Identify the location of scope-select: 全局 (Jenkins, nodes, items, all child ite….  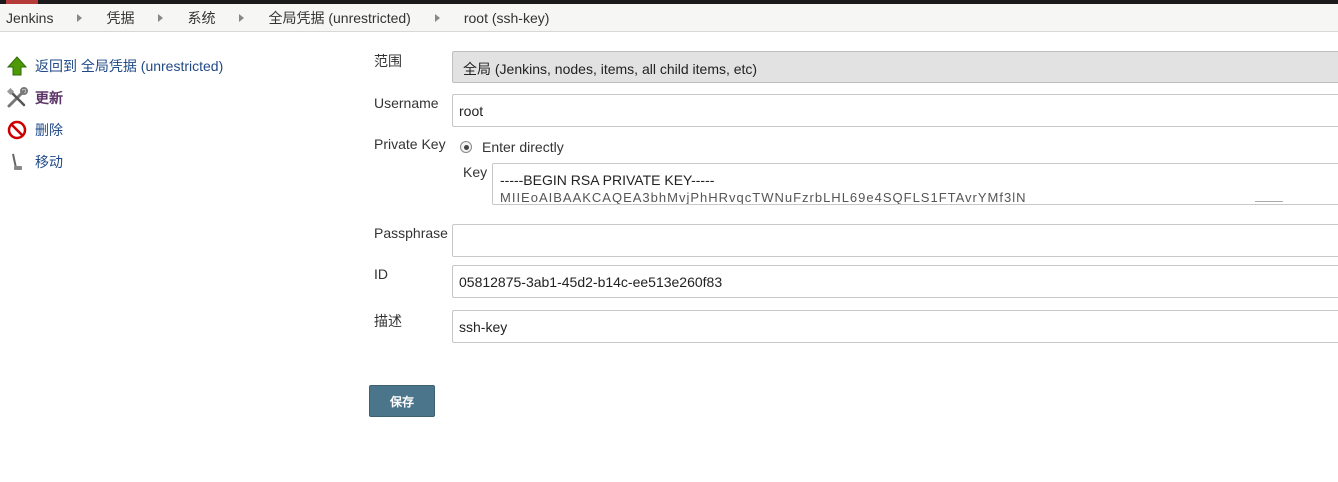
(895, 67).